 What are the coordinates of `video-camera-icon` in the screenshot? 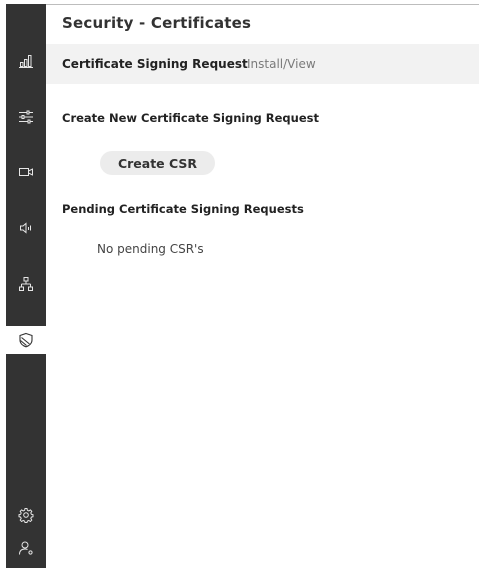 It's located at (26, 172).